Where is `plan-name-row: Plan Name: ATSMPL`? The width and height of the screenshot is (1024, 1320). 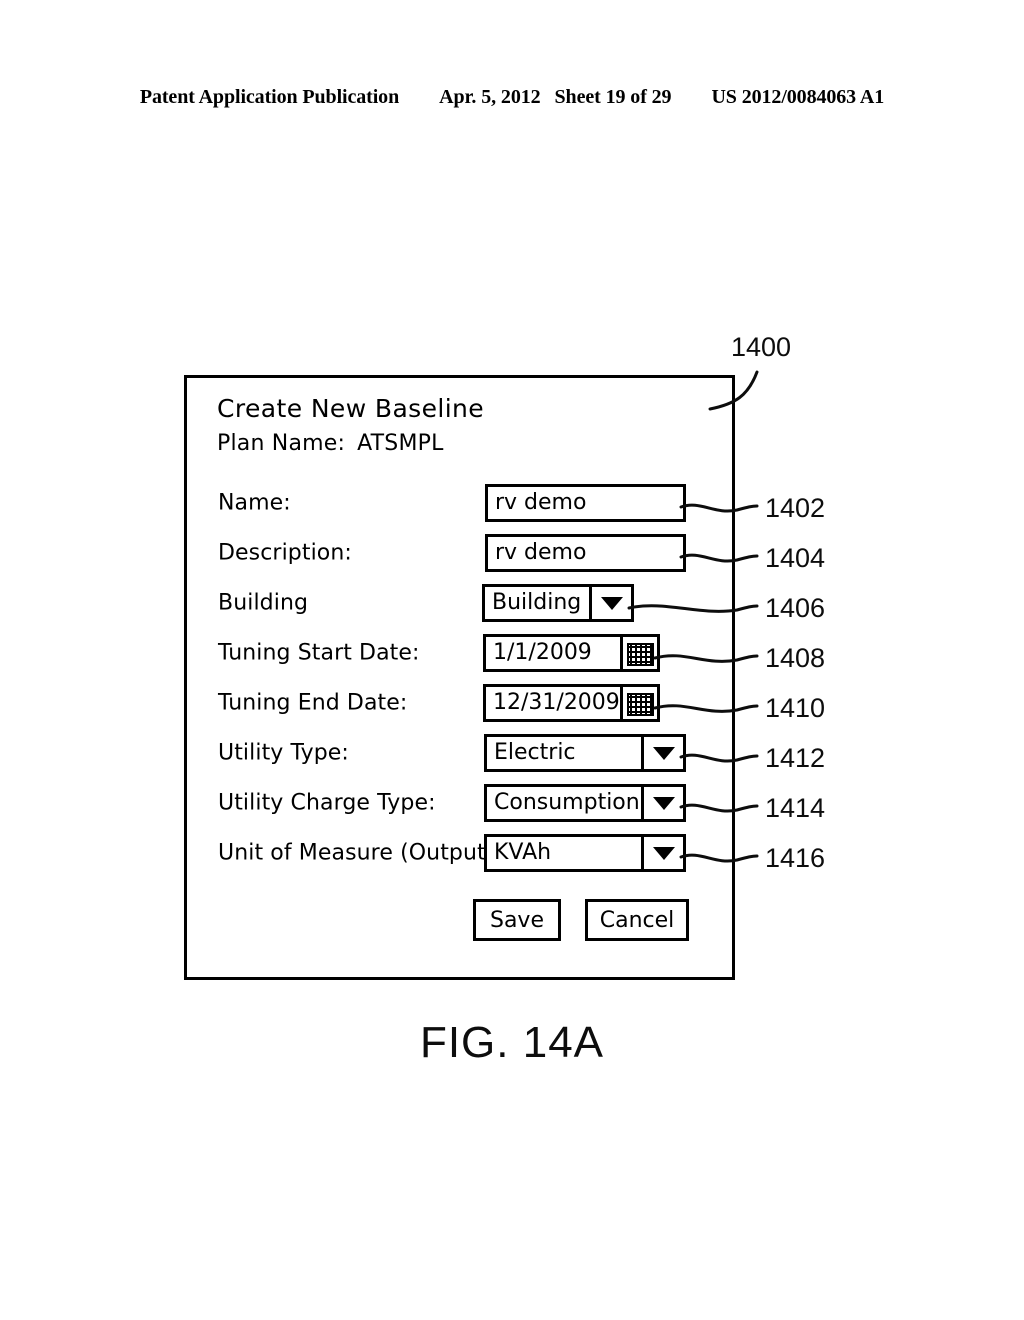
plan-name-row: Plan Name: ATSMPL is located at coordinates (330, 443).